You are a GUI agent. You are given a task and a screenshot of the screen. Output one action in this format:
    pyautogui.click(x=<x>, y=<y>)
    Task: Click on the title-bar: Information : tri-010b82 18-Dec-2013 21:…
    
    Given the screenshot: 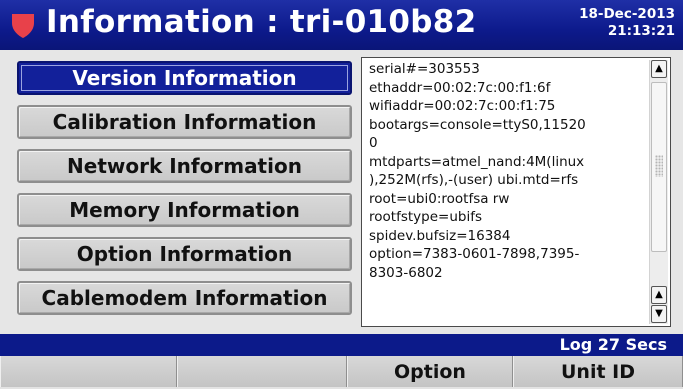 What is the action you would take?
    pyautogui.click(x=341, y=25)
    